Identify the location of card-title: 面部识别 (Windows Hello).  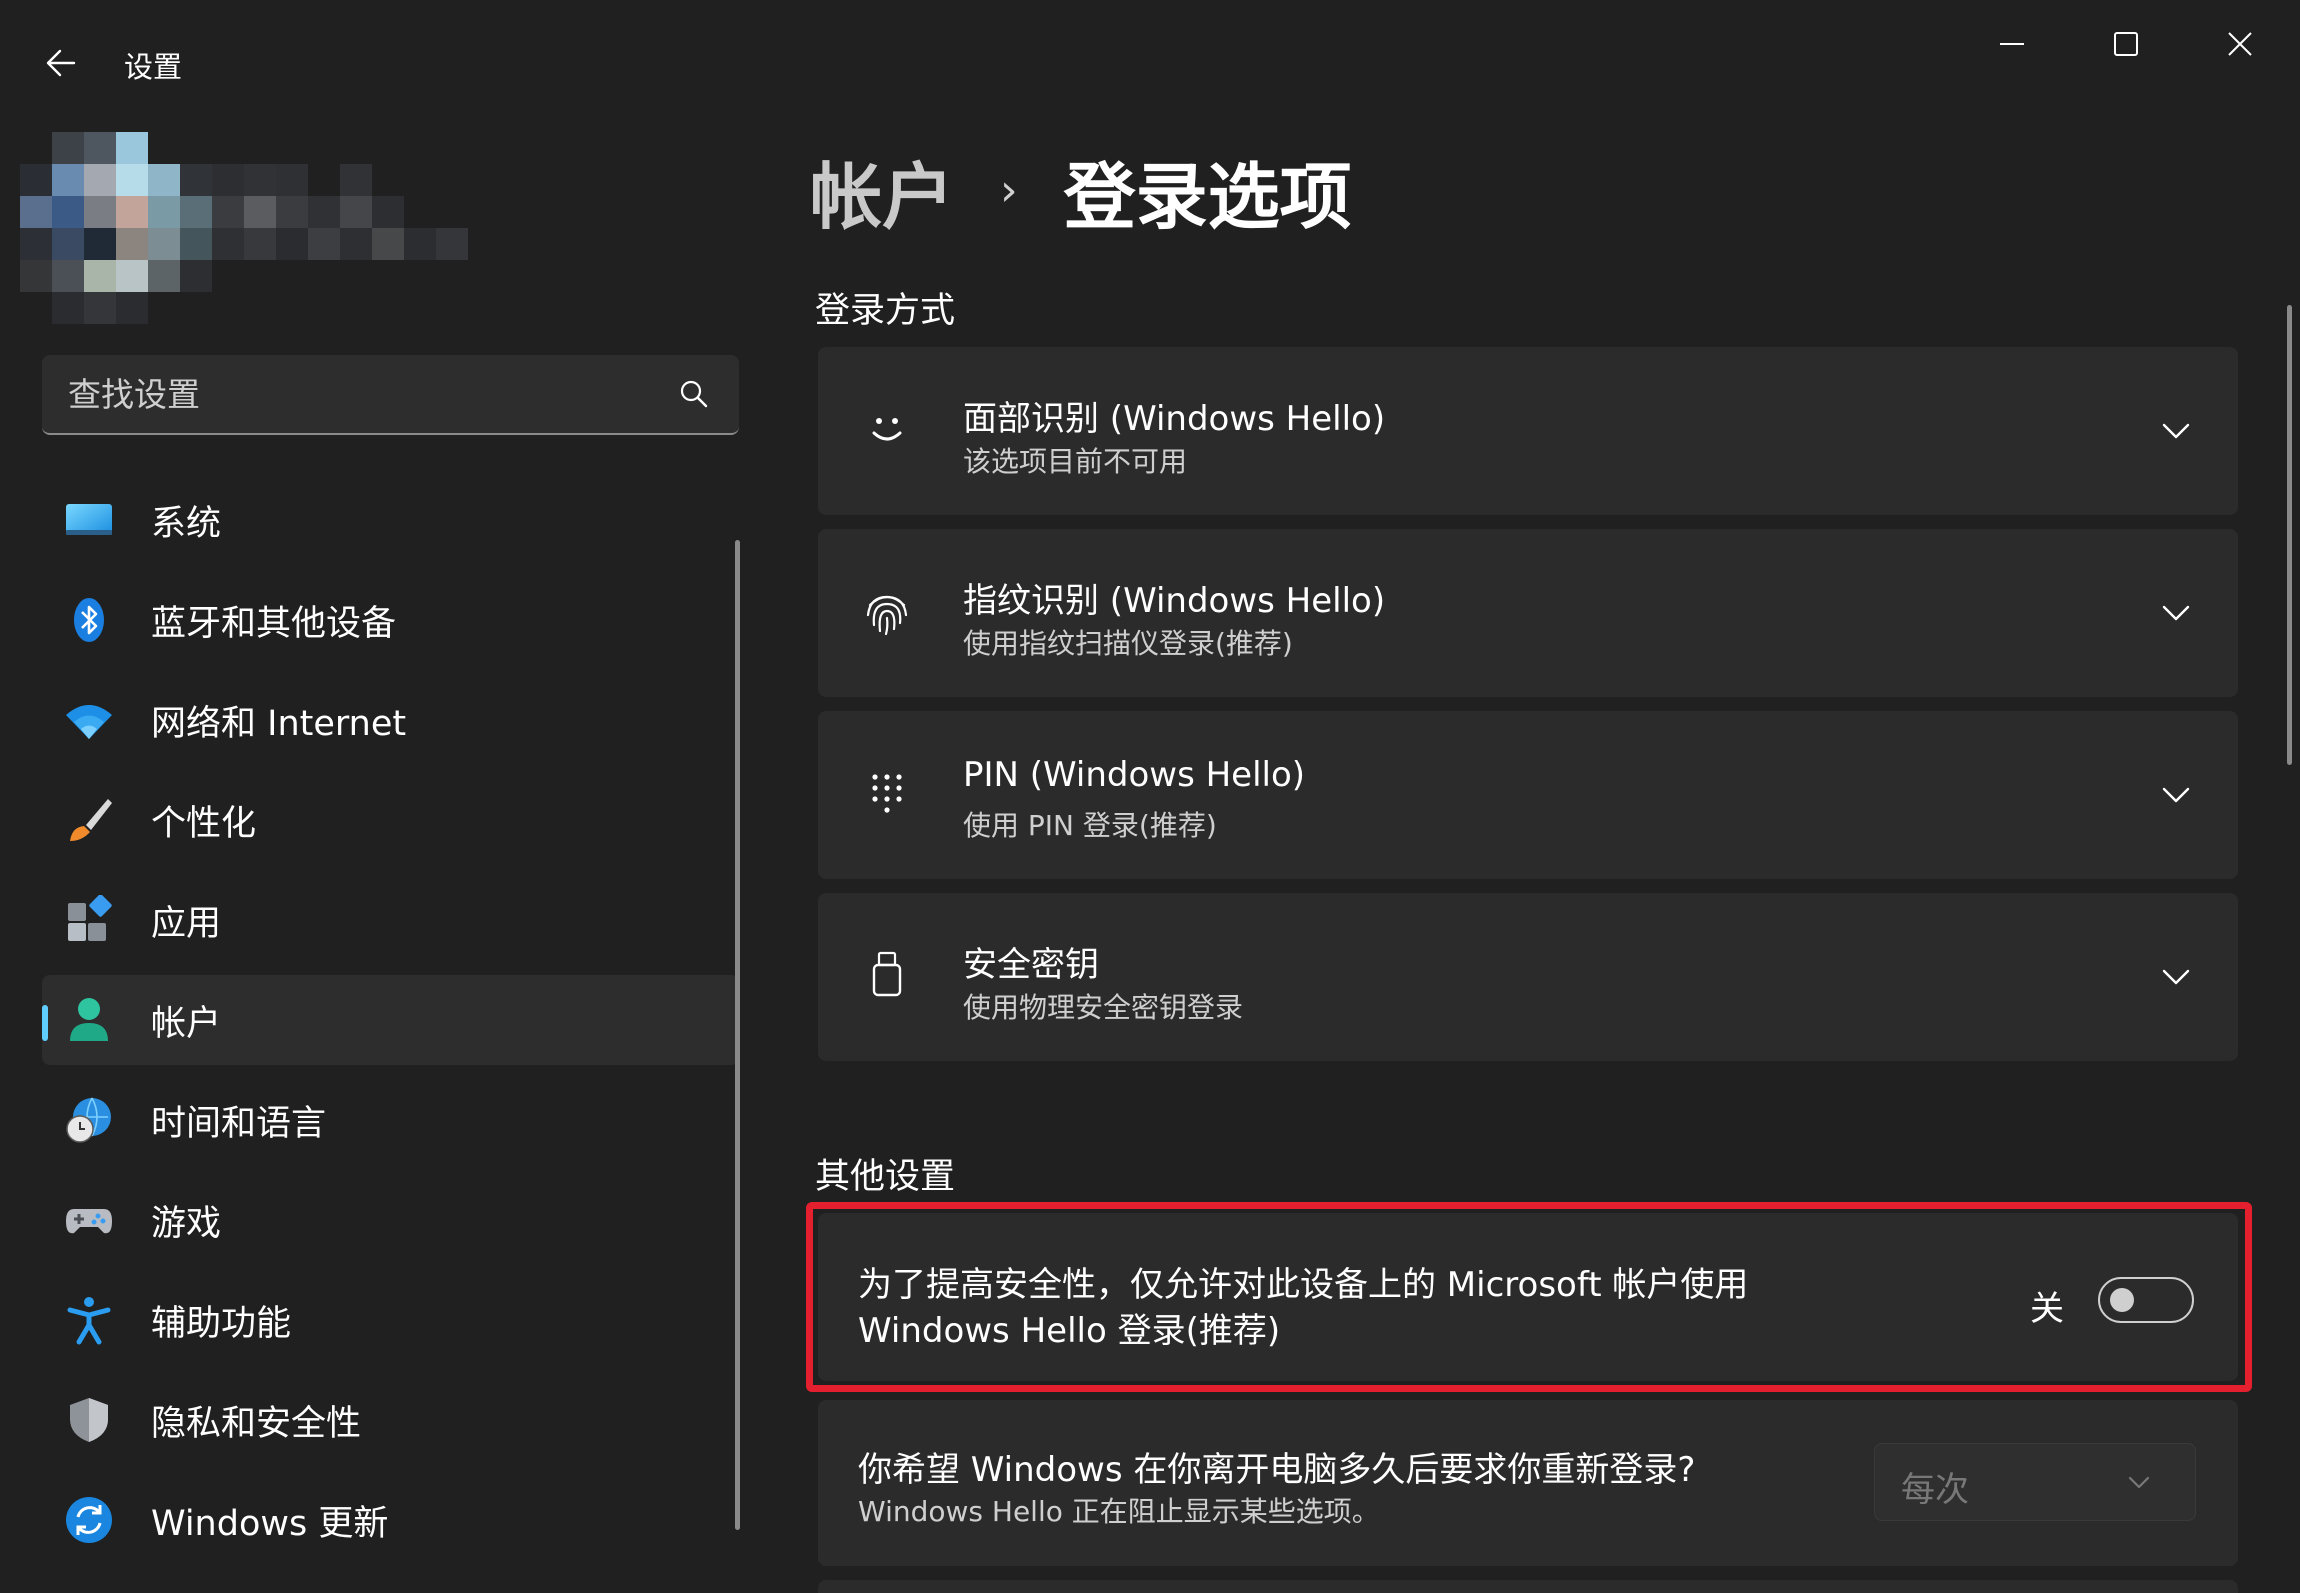
(1174, 419).